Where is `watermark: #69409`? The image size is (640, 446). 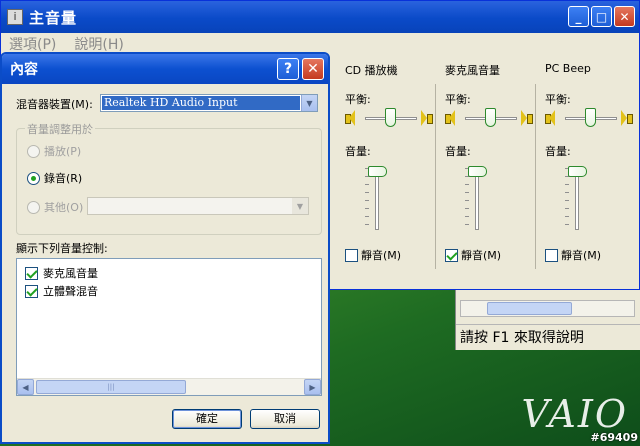
watermark: #69409 is located at coordinates (614, 437).